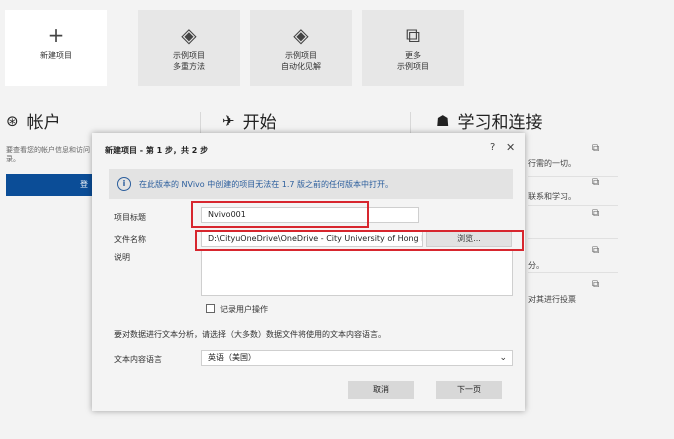 The width and height of the screenshot is (674, 439). Describe the element at coordinates (48, 154) in the screenshot. I see `account-description: 要查看您的帐户信息和访问录。` at that location.